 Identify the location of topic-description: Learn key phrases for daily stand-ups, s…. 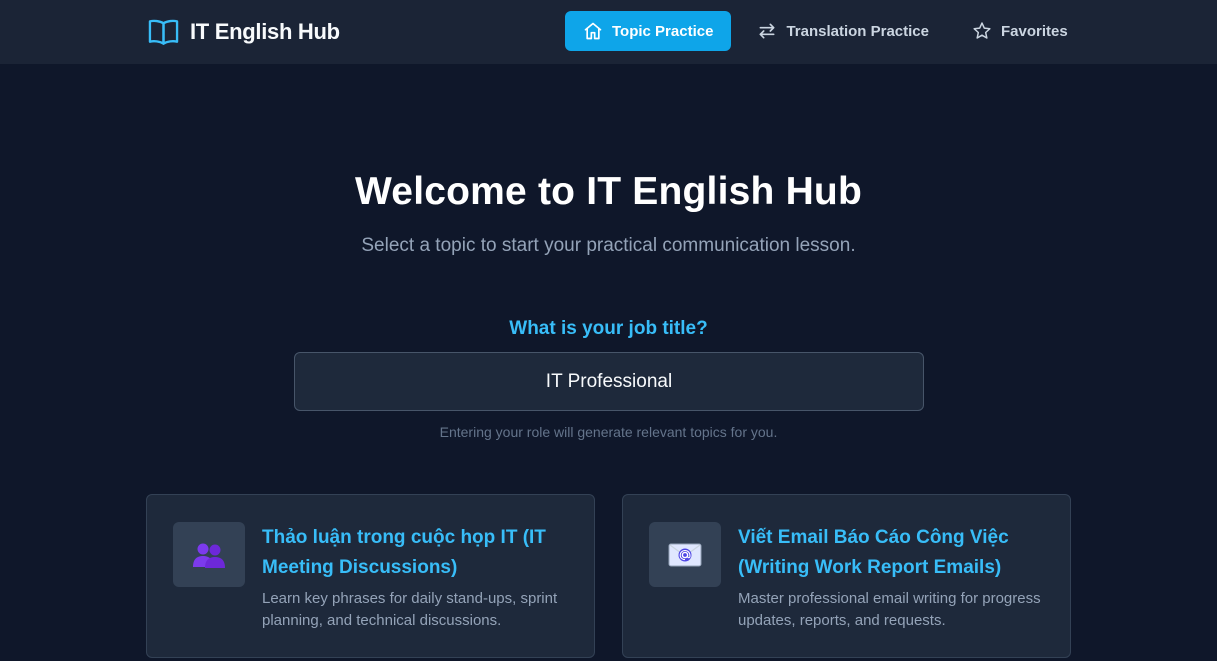
(410, 609).